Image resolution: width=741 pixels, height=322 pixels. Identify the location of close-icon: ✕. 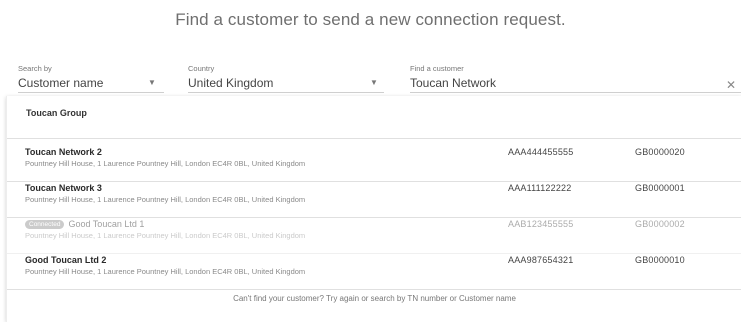
(731, 85).